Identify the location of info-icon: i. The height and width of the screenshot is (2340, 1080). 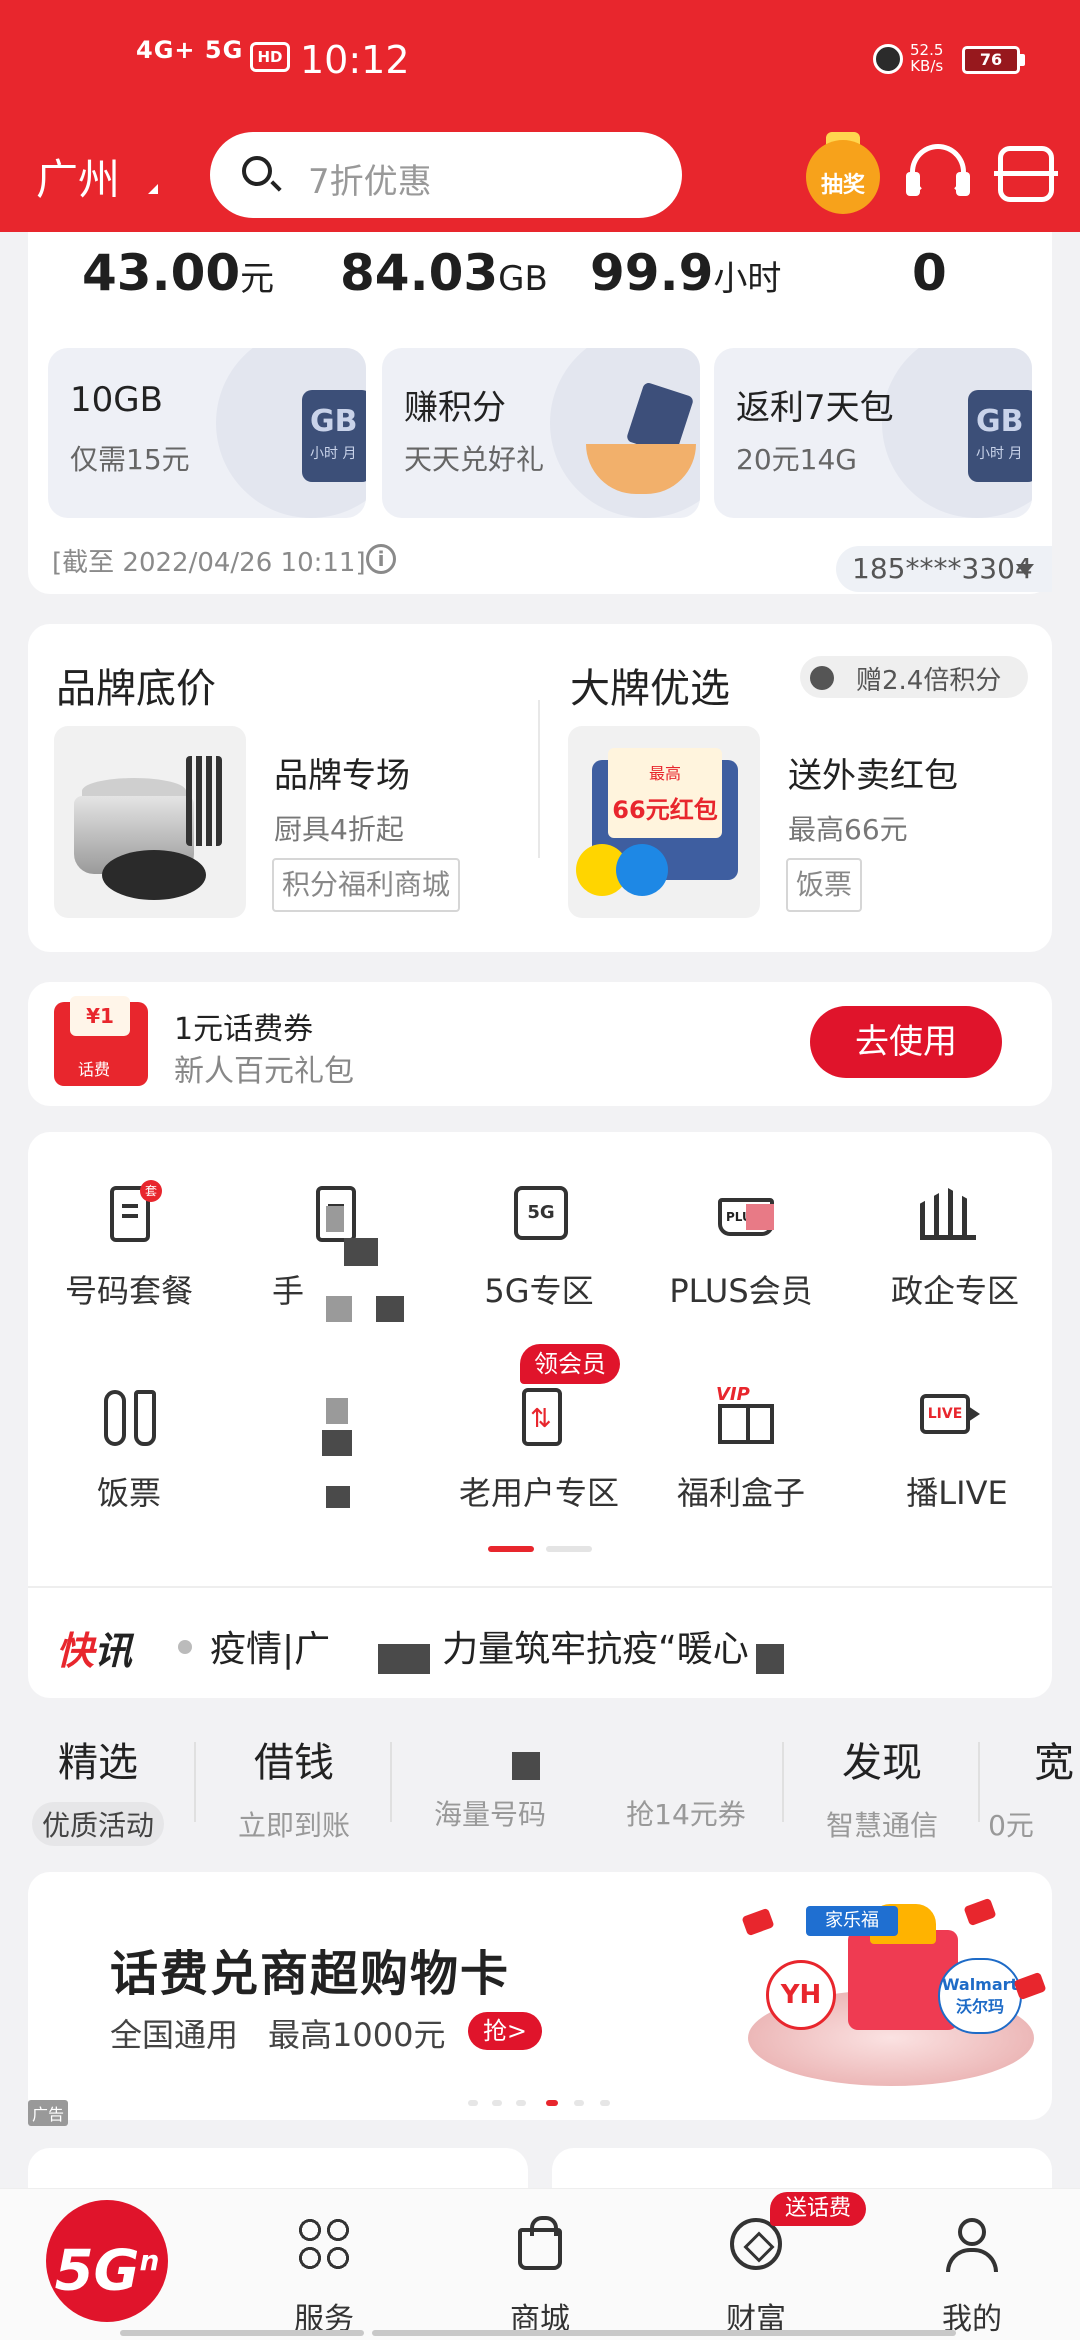
(381, 559).